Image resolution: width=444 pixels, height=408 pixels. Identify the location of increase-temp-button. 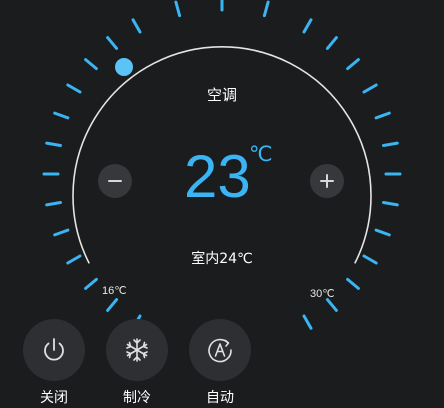
(327, 181).